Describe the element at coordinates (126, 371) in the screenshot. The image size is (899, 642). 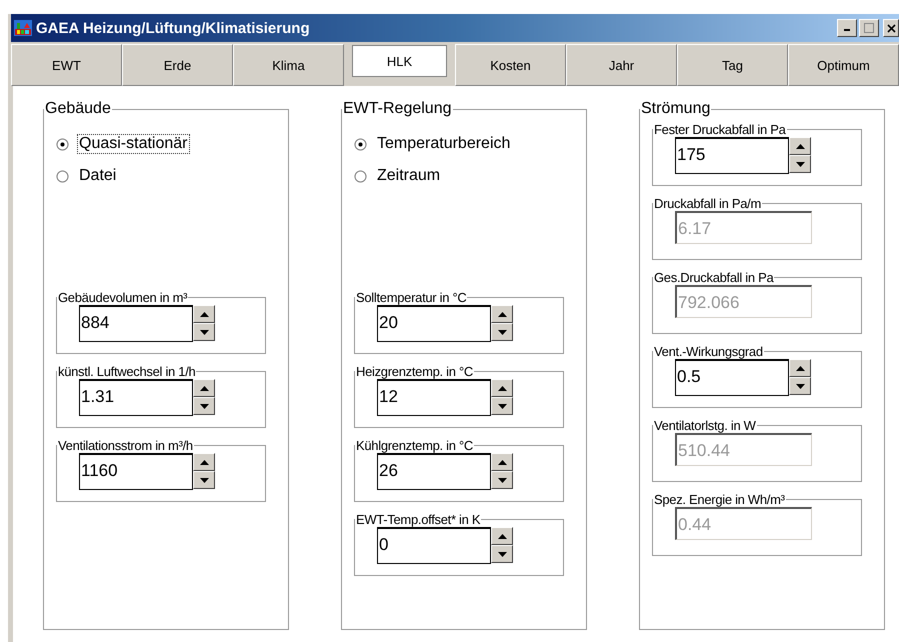
I see `field-label: künstl. Luftwechsel in 1/h` at that location.